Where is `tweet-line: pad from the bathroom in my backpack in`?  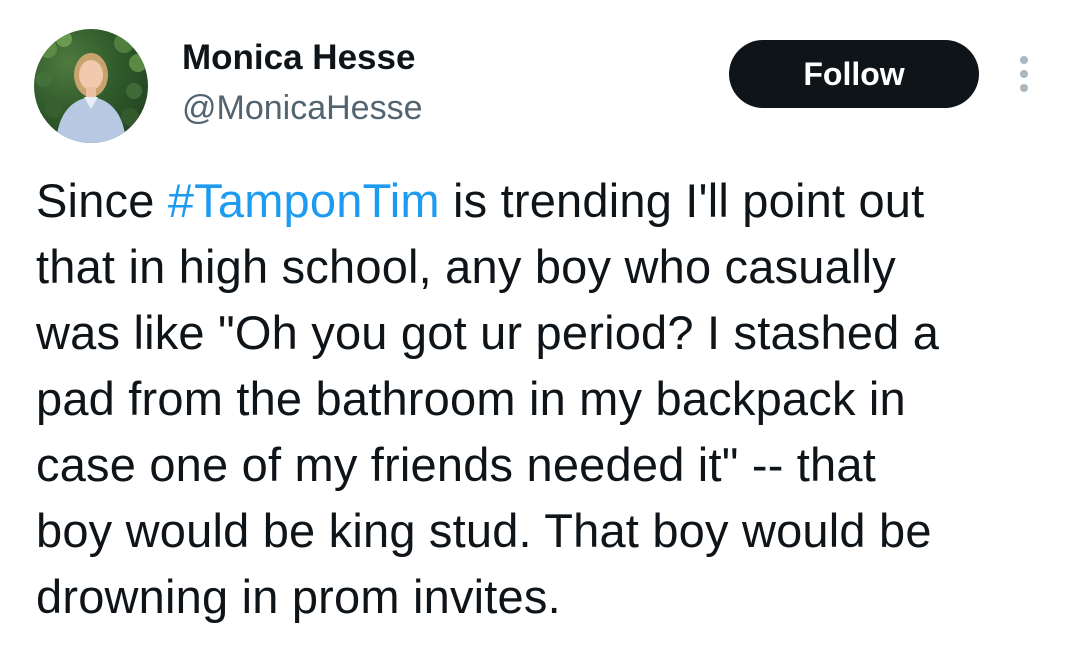
tweet-line: pad from the bathroom in my backpack in is located at coordinates (471, 398).